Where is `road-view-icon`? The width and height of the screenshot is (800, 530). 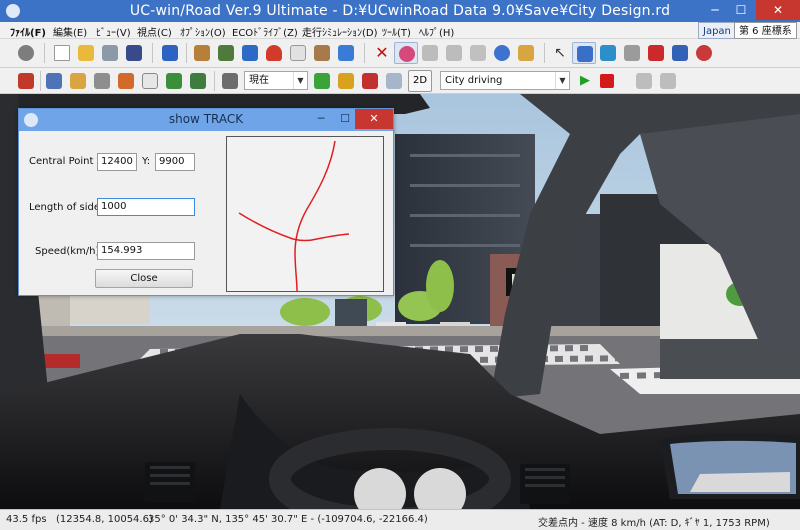 road-view-icon is located at coordinates (668, 81).